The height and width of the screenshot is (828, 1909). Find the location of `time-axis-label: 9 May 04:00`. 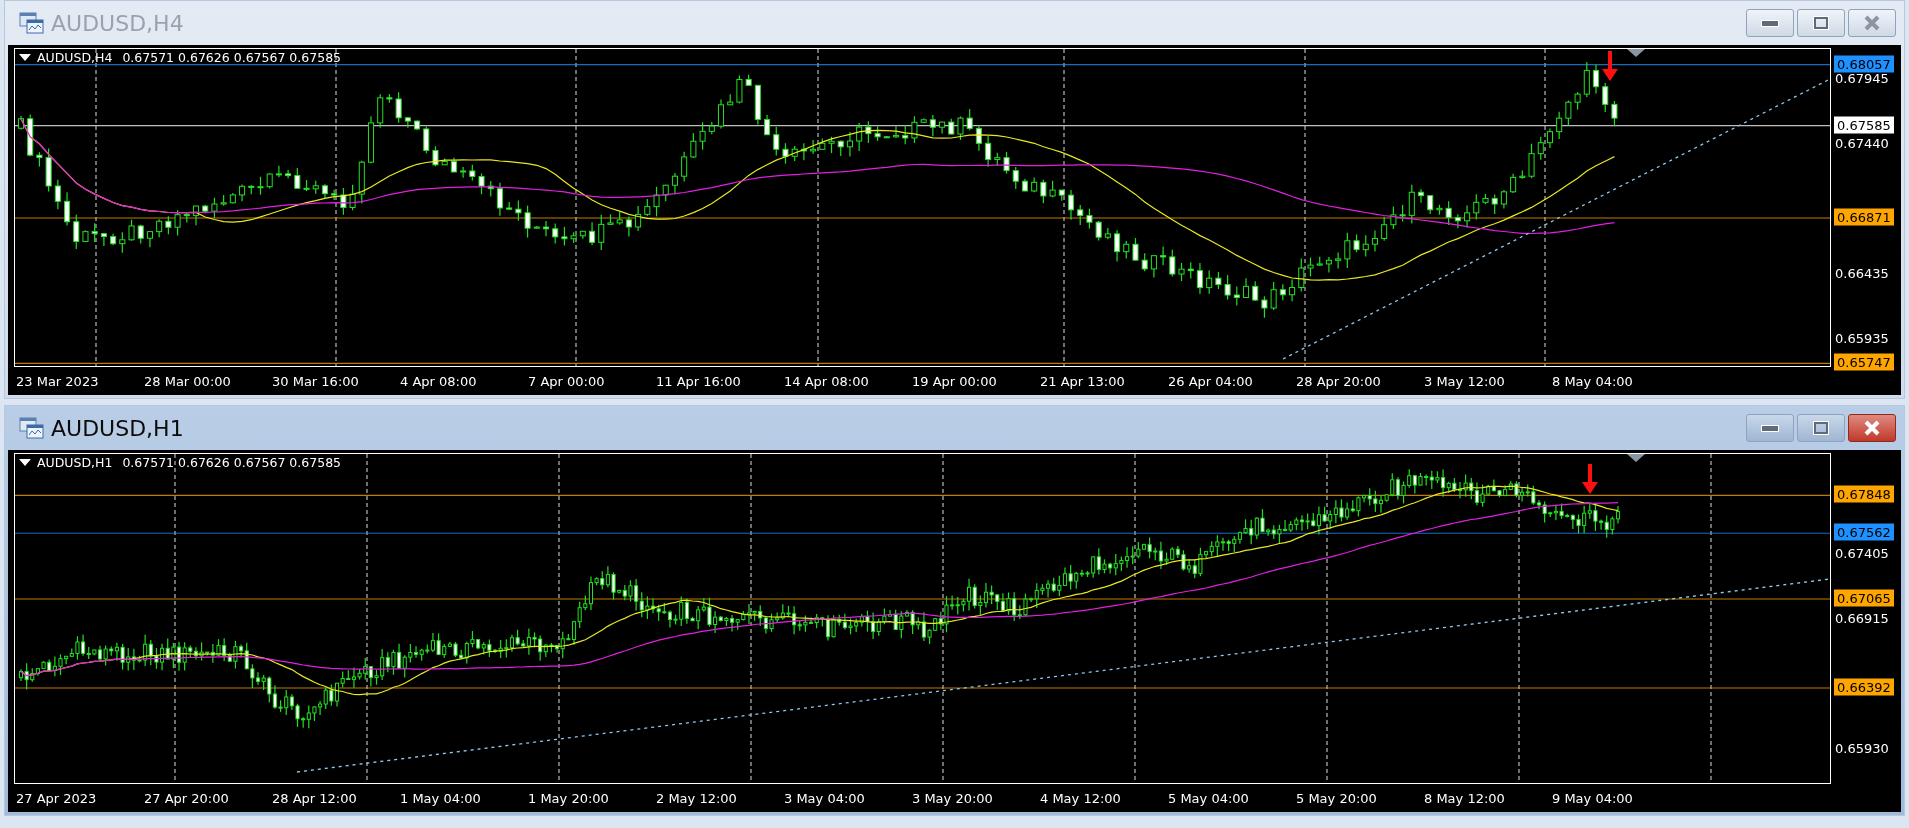

time-axis-label: 9 May 04:00 is located at coordinates (1593, 798).